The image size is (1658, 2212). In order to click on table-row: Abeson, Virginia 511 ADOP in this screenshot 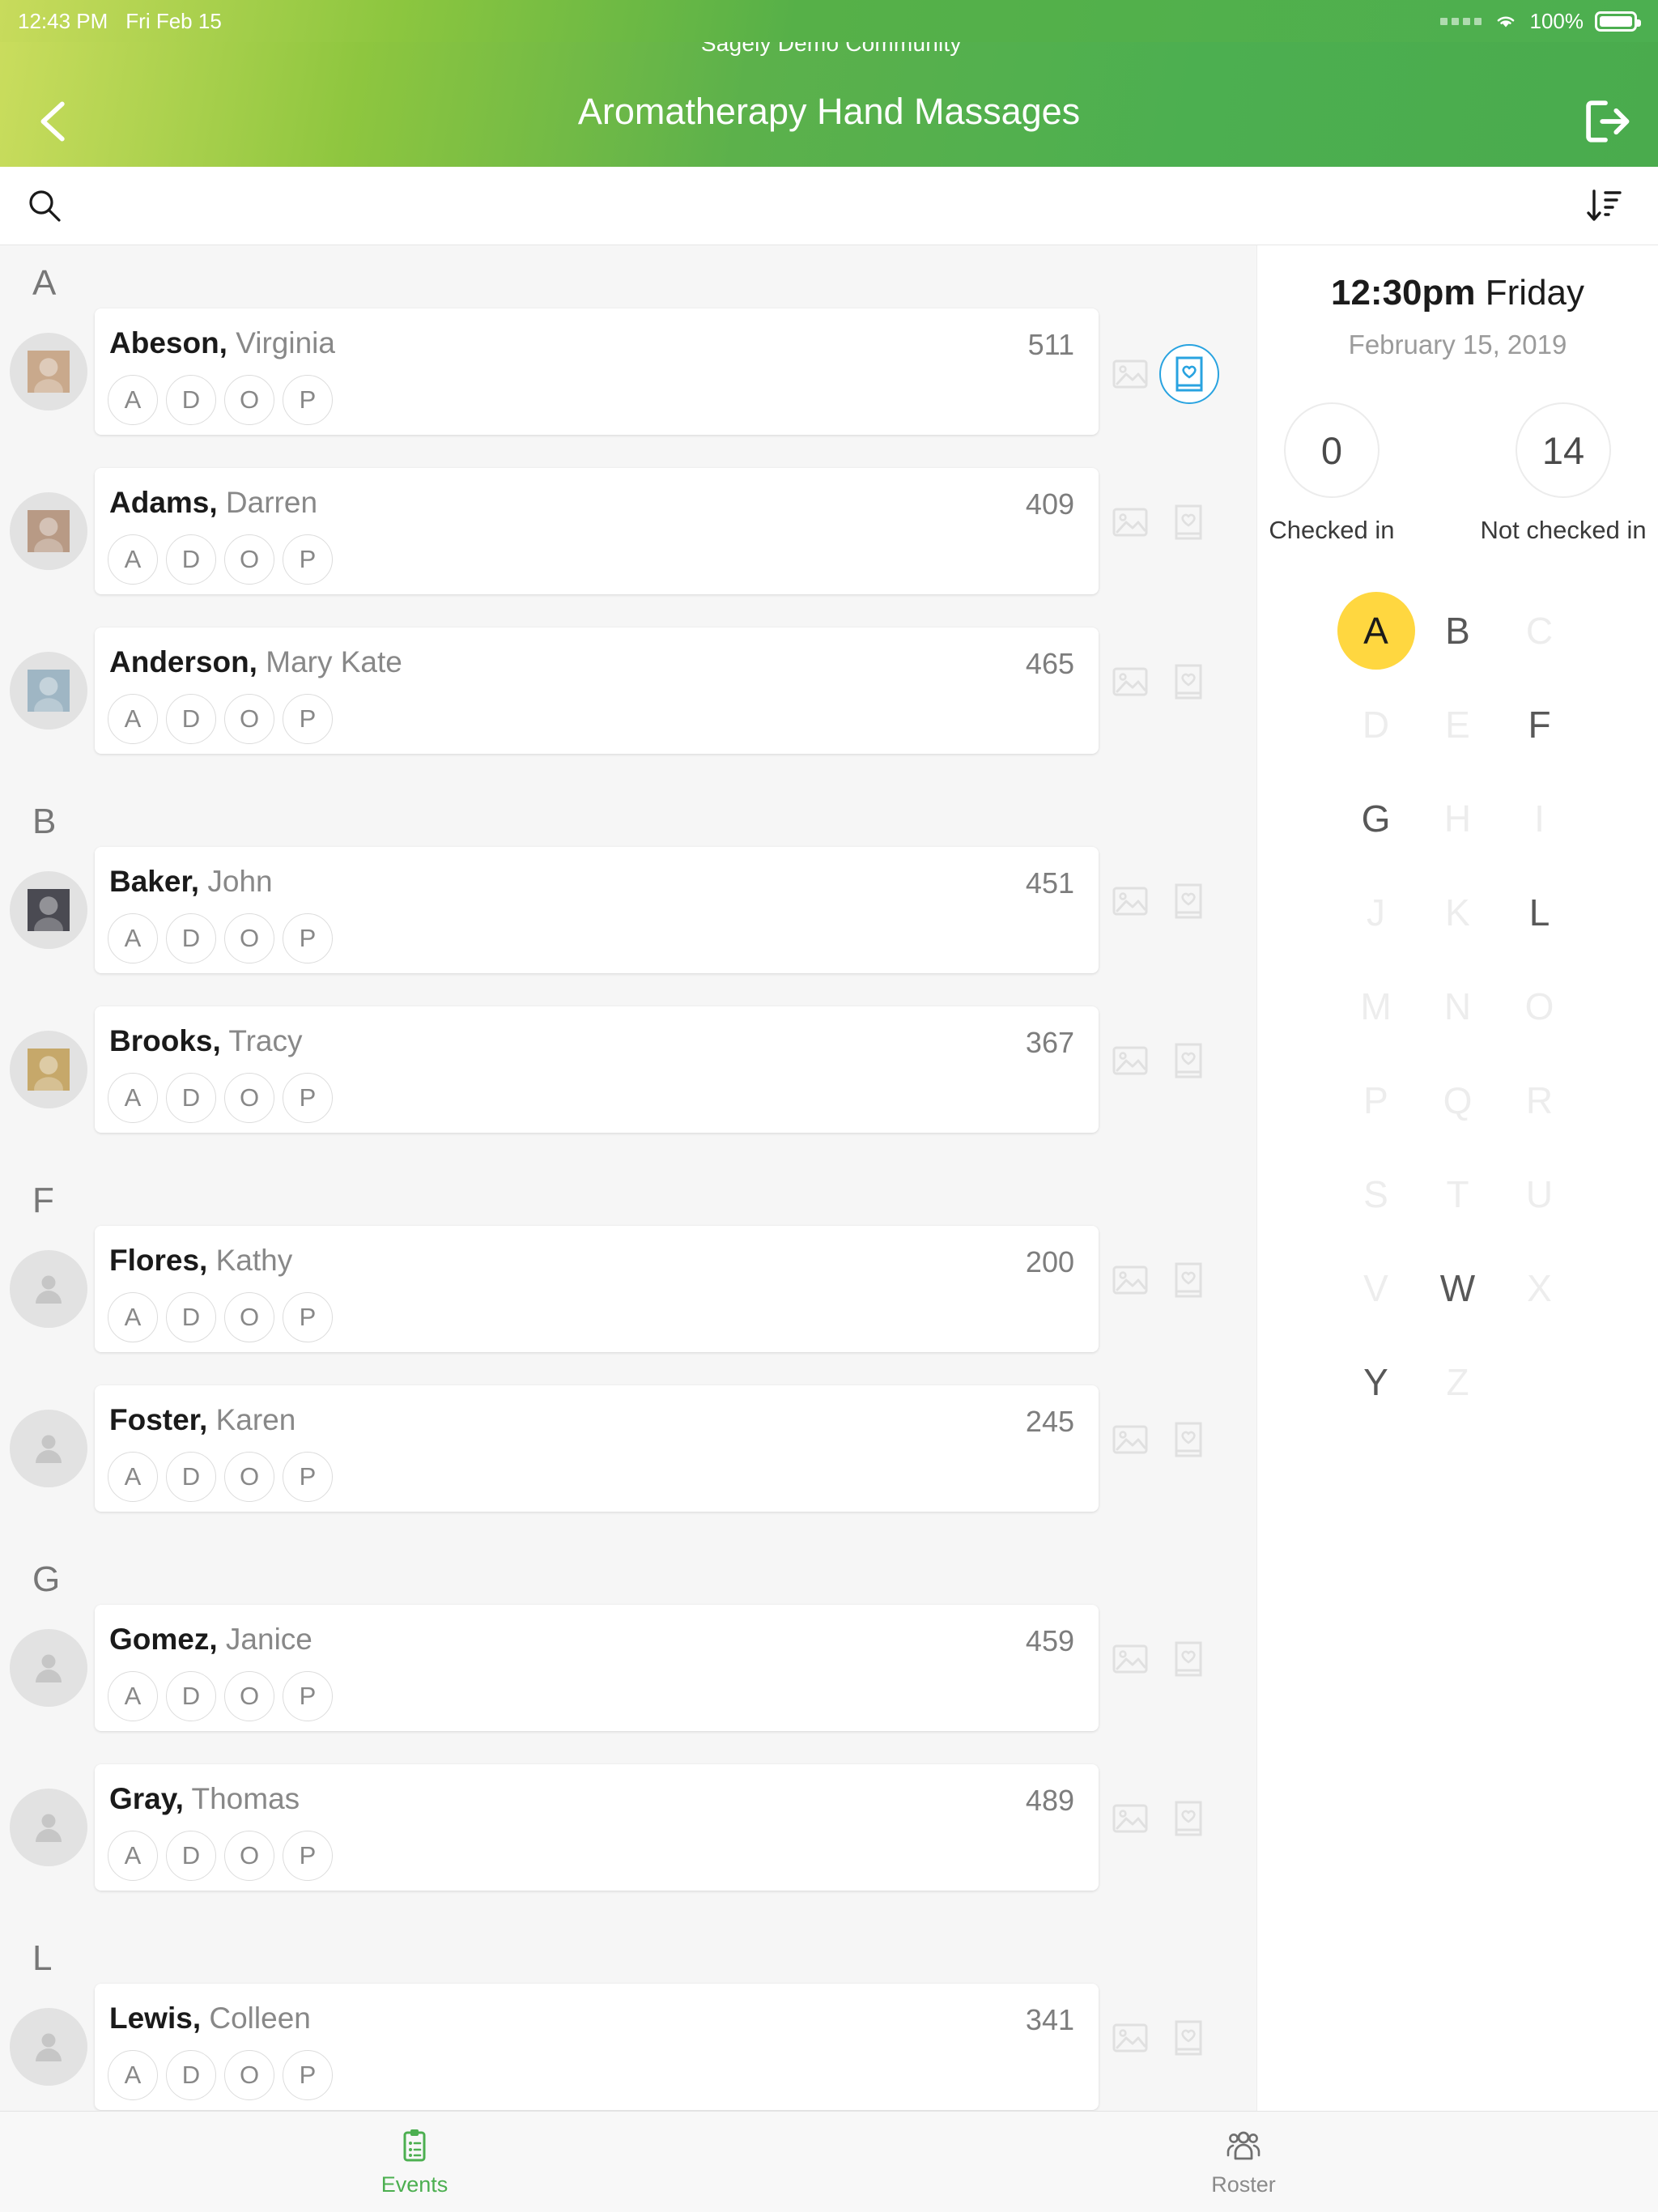, I will do `click(628, 381)`.